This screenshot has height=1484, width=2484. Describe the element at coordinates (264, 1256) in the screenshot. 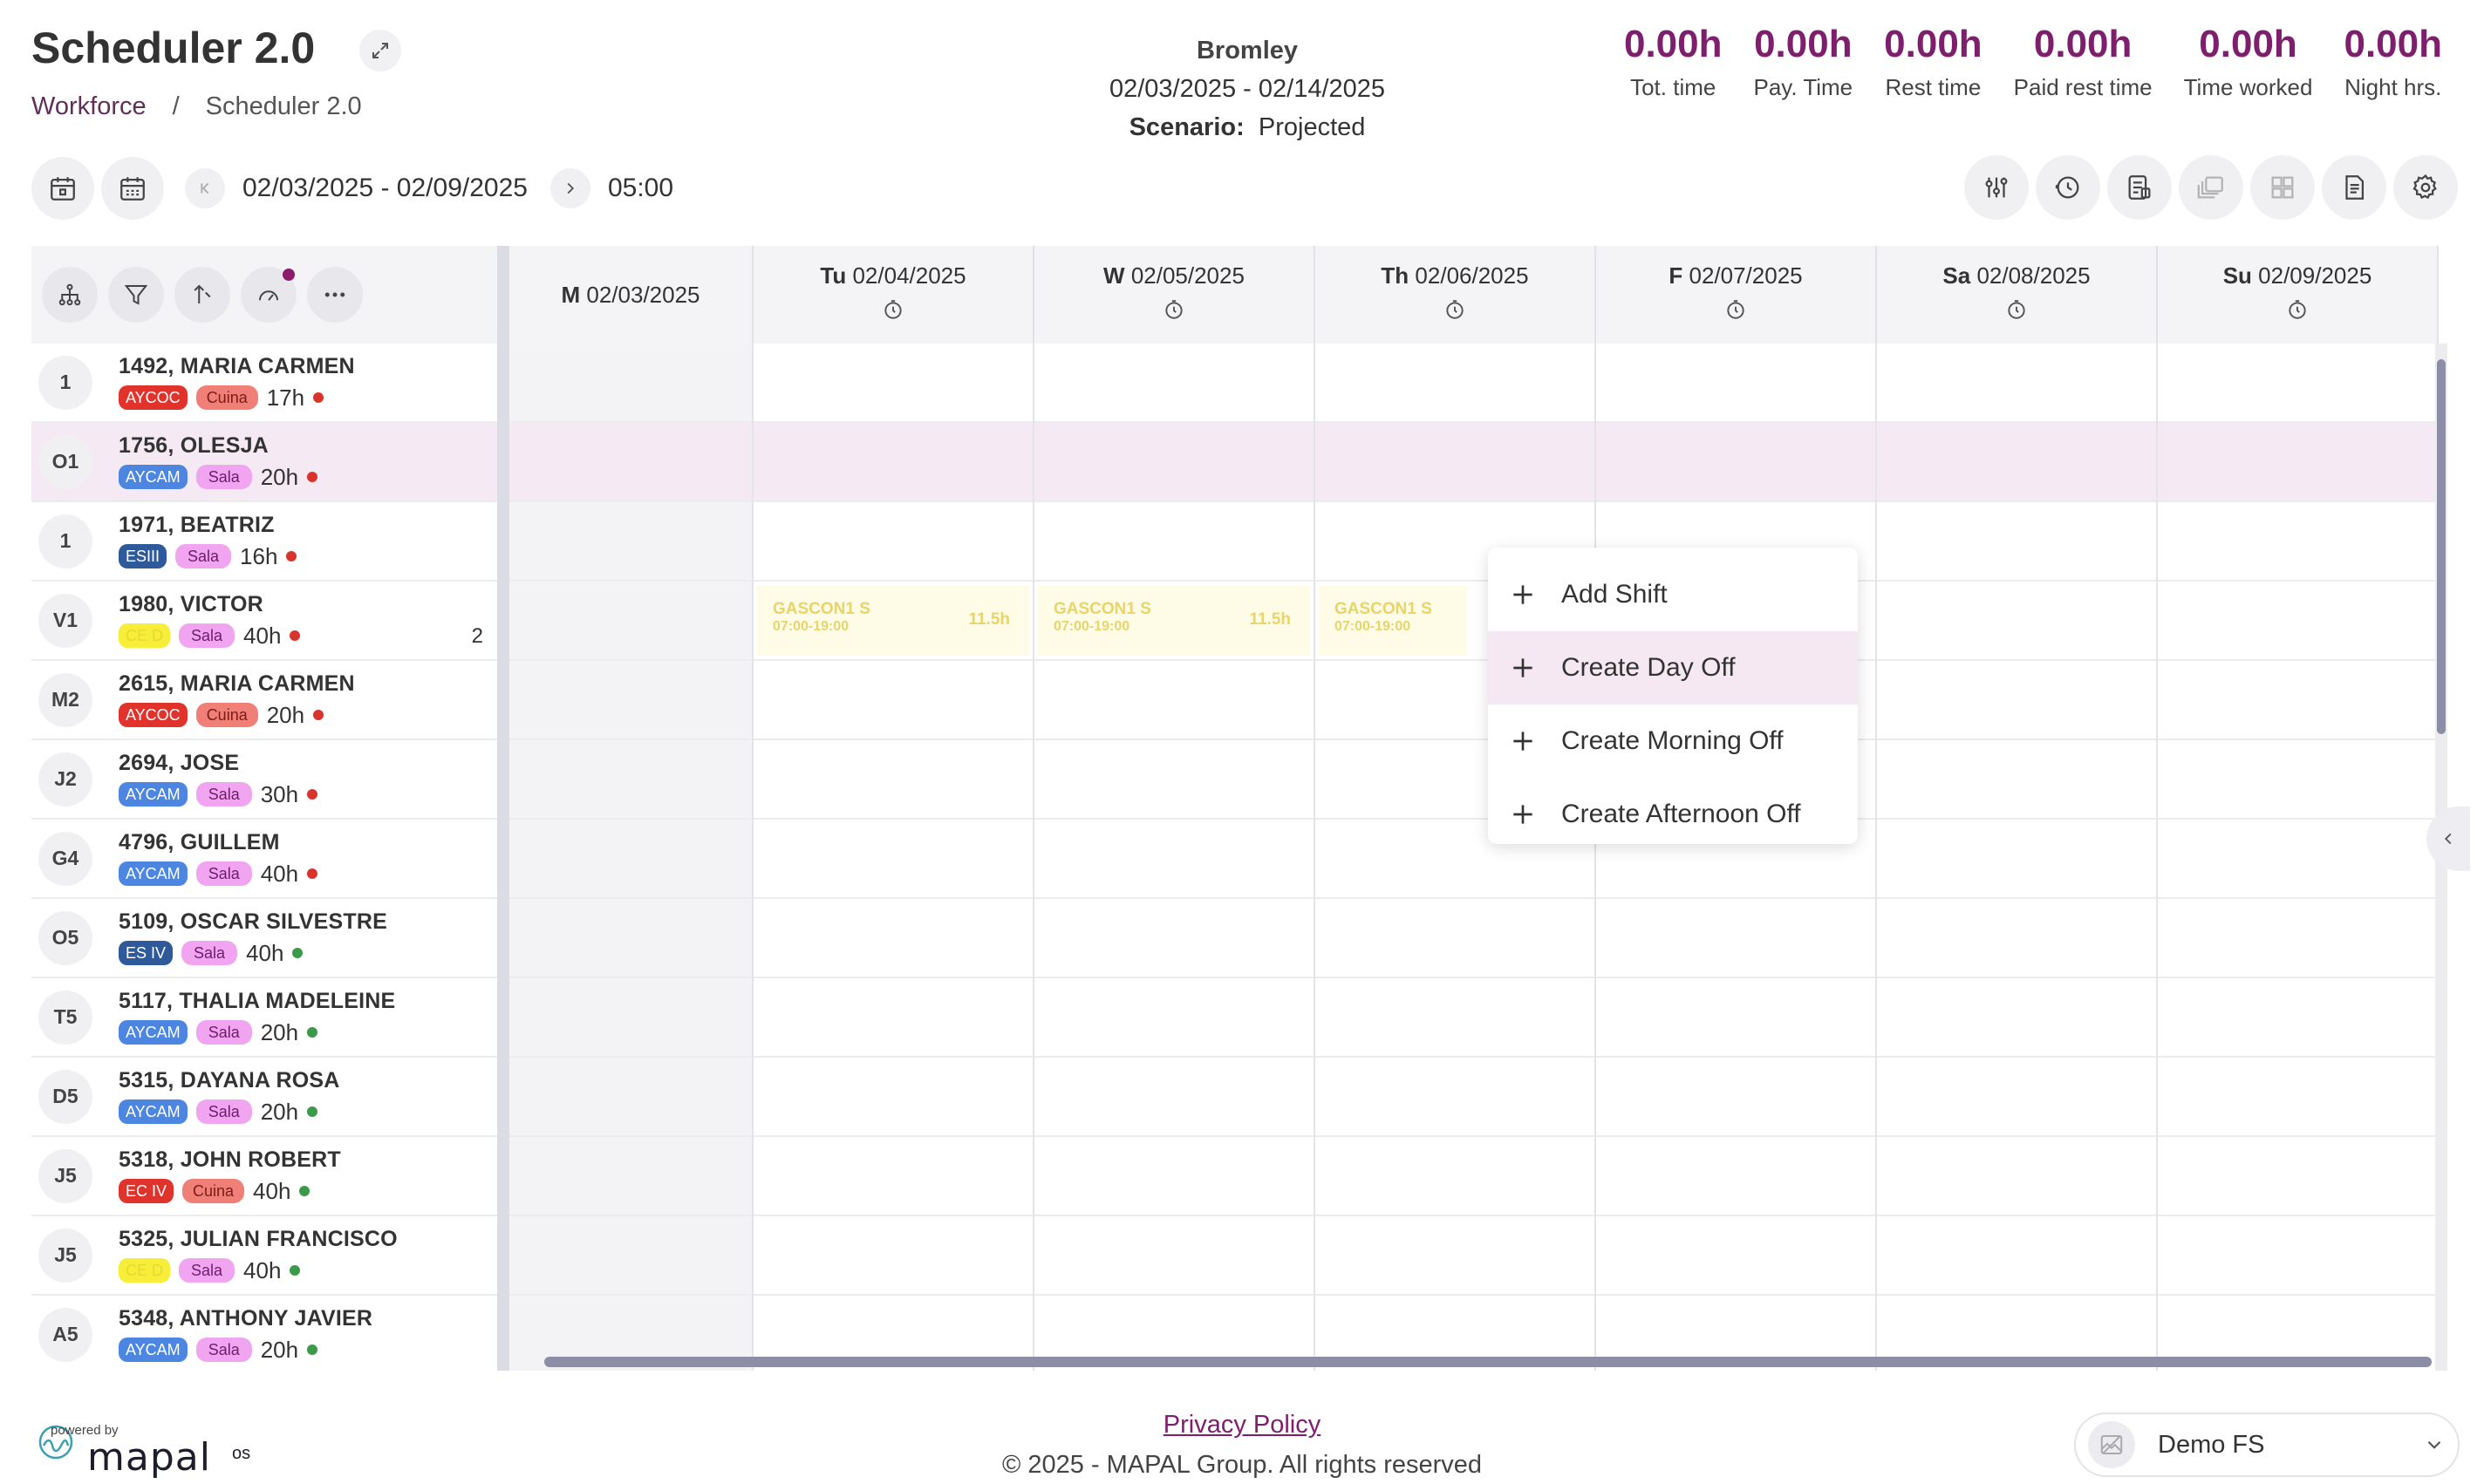

I see `employee-row: J5 5325, JULIAN FRANCISCO CE D Sala 40h` at that location.